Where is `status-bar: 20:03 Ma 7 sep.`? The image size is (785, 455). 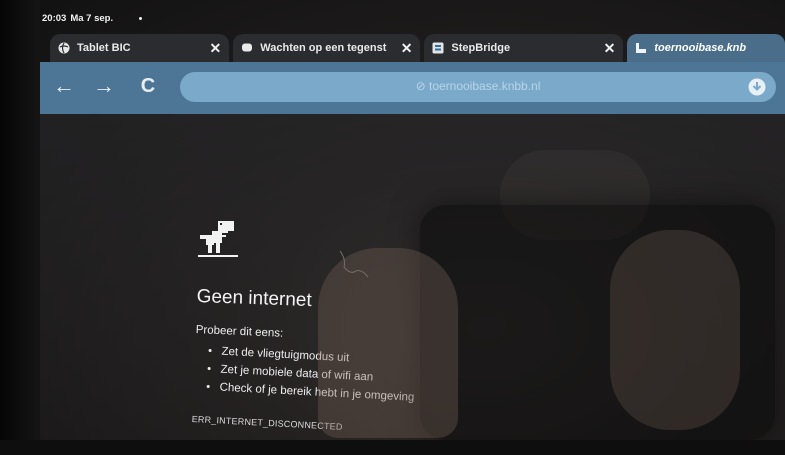 status-bar: 20:03 Ma 7 sep. is located at coordinates (92, 18).